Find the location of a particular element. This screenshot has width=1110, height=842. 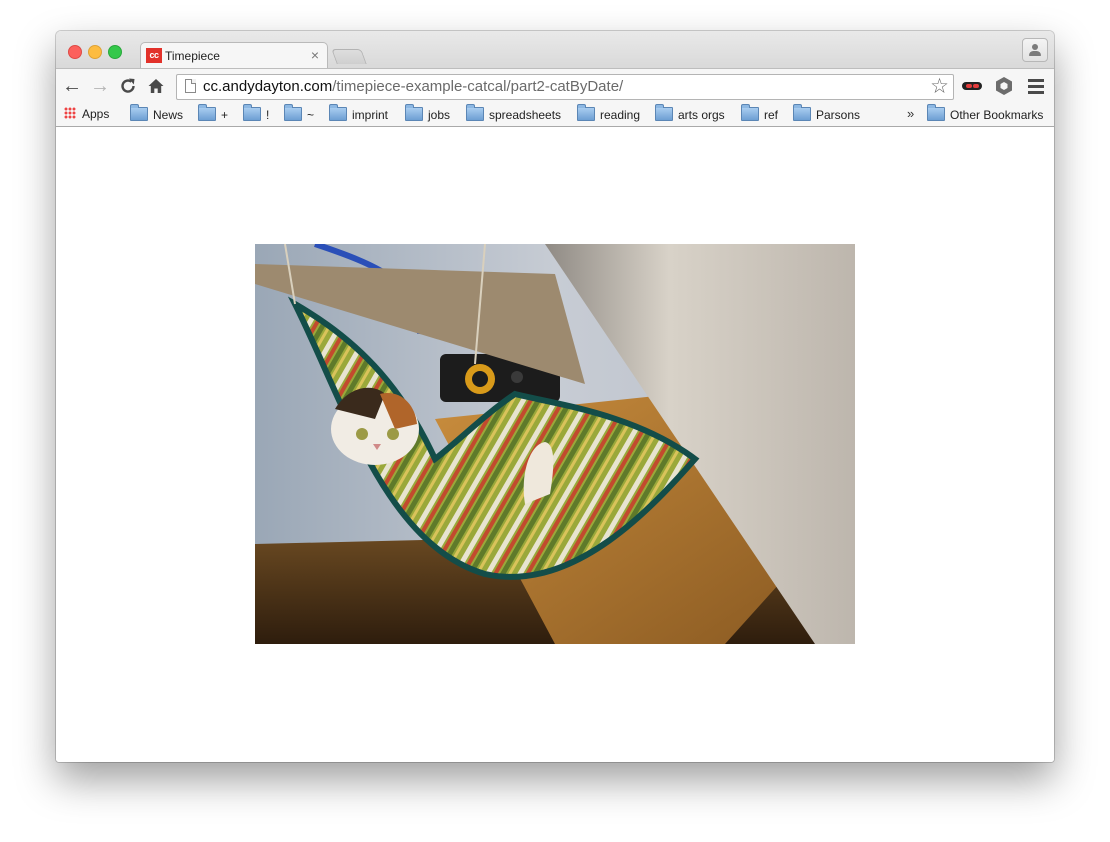

bookmark-folder: jobs is located at coordinates (428, 113).